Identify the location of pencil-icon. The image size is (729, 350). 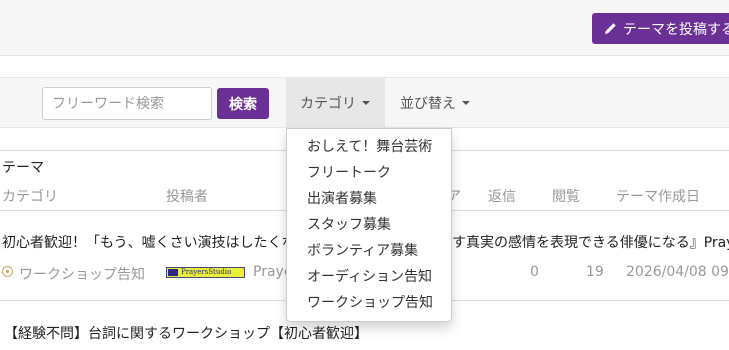
(610, 28).